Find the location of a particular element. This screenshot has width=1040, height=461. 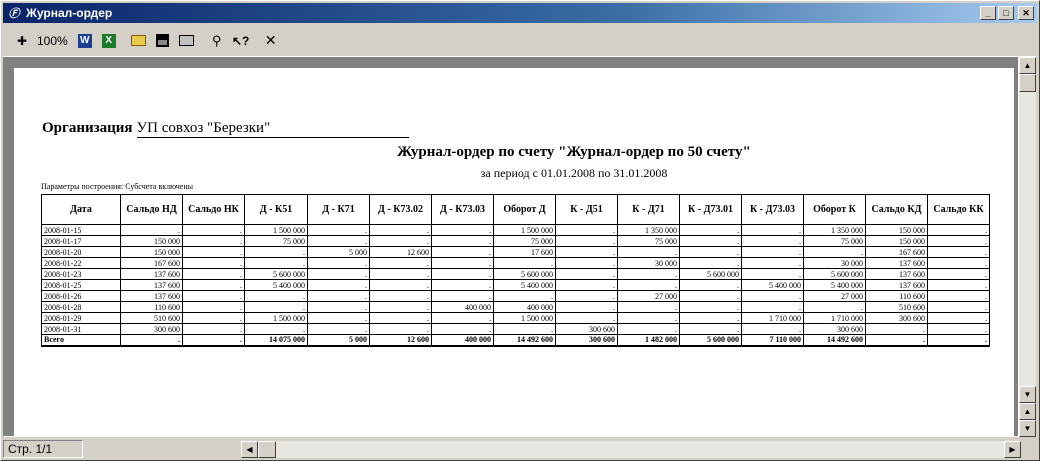

amount-cell: 110 600 is located at coordinates (151, 307).